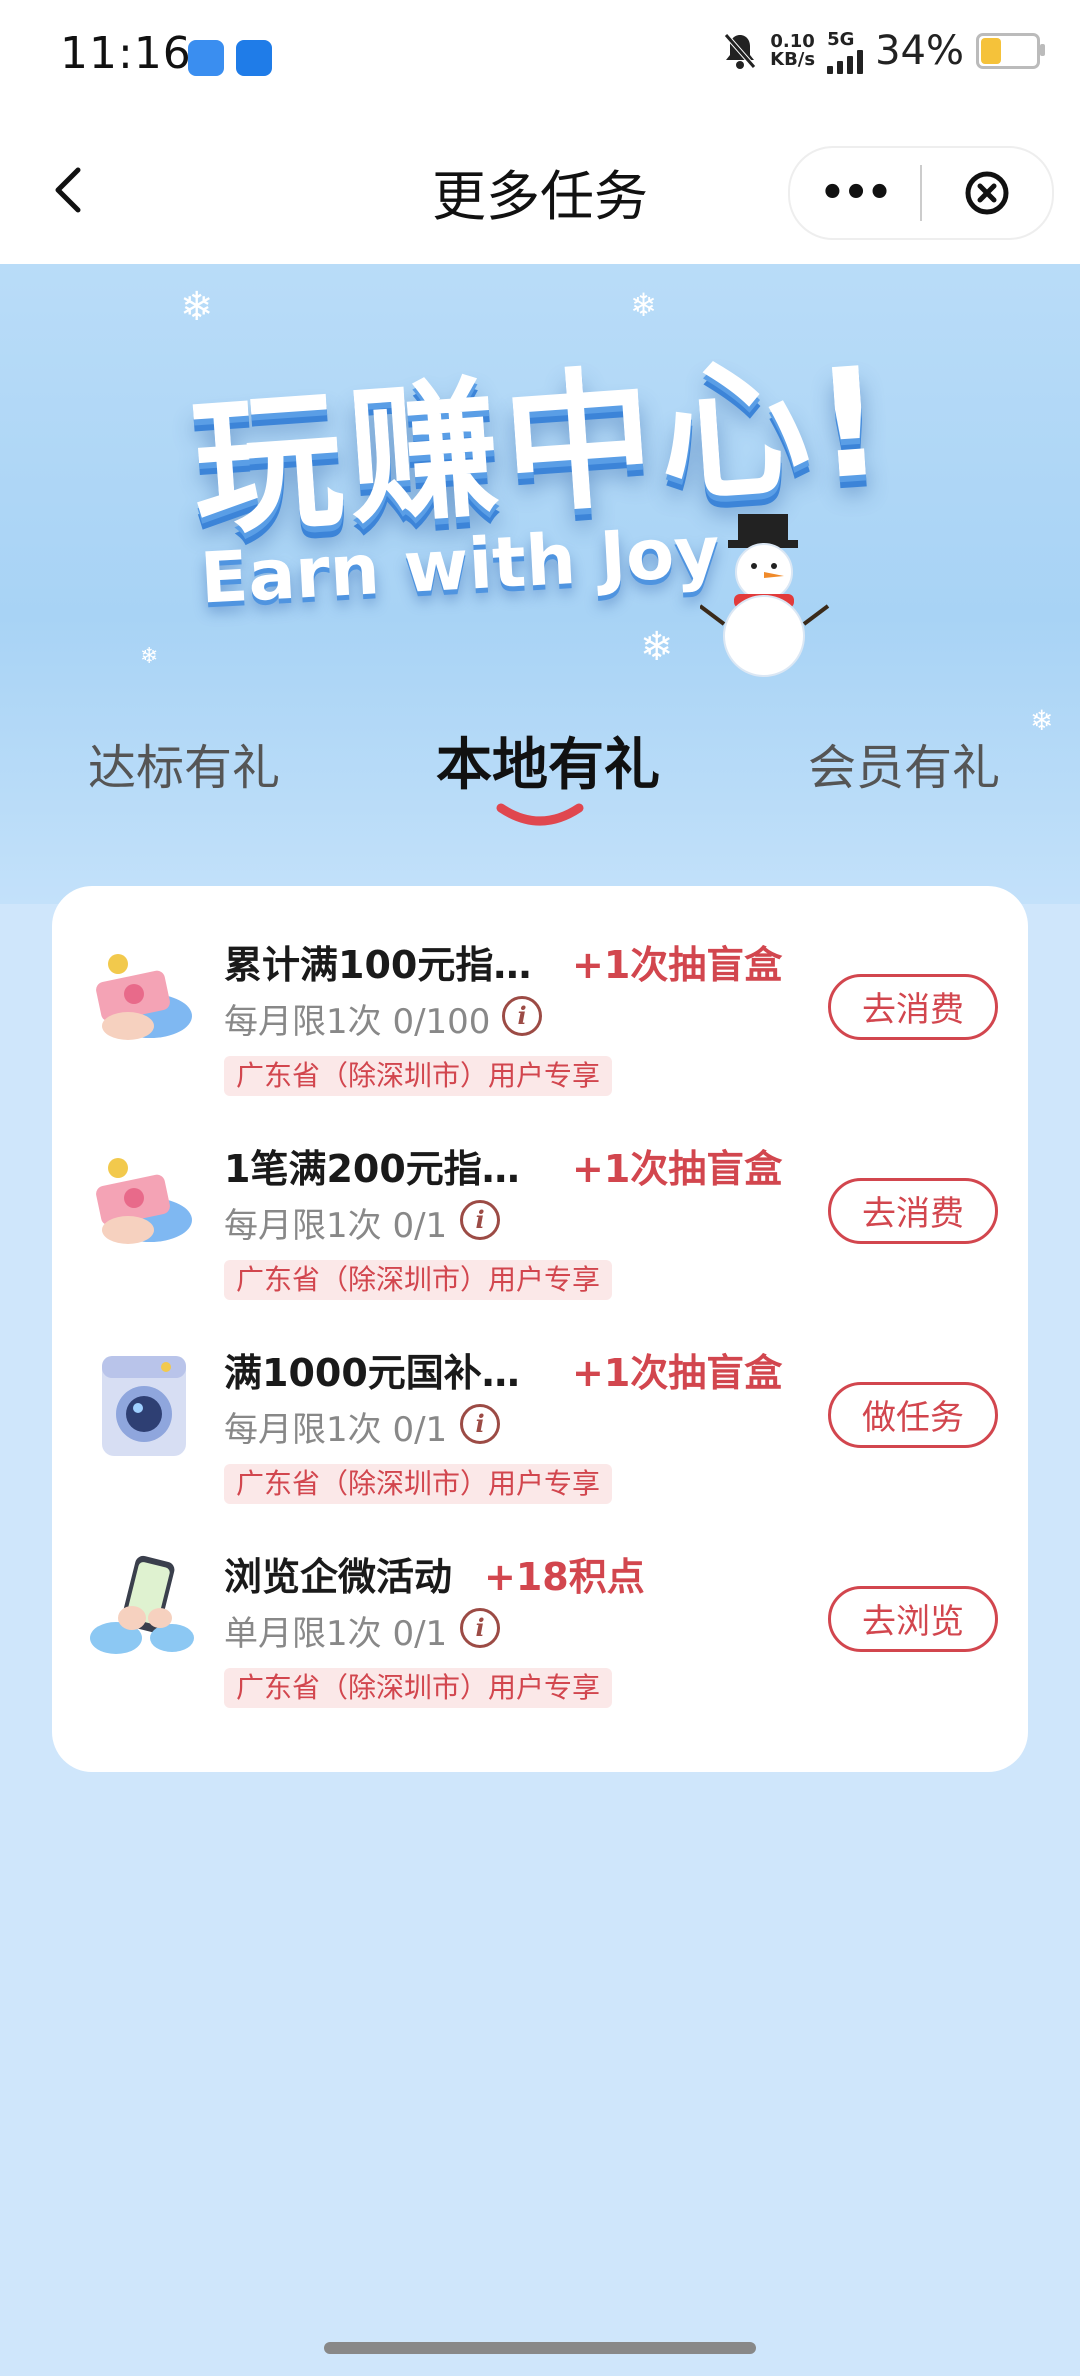 Image resolution: width=1080 pixels, height=2376 pixels. Describe the element at coordinates (793, 50) in the screenshot. I see `net-speed: 0.10 KB/s` at that location.